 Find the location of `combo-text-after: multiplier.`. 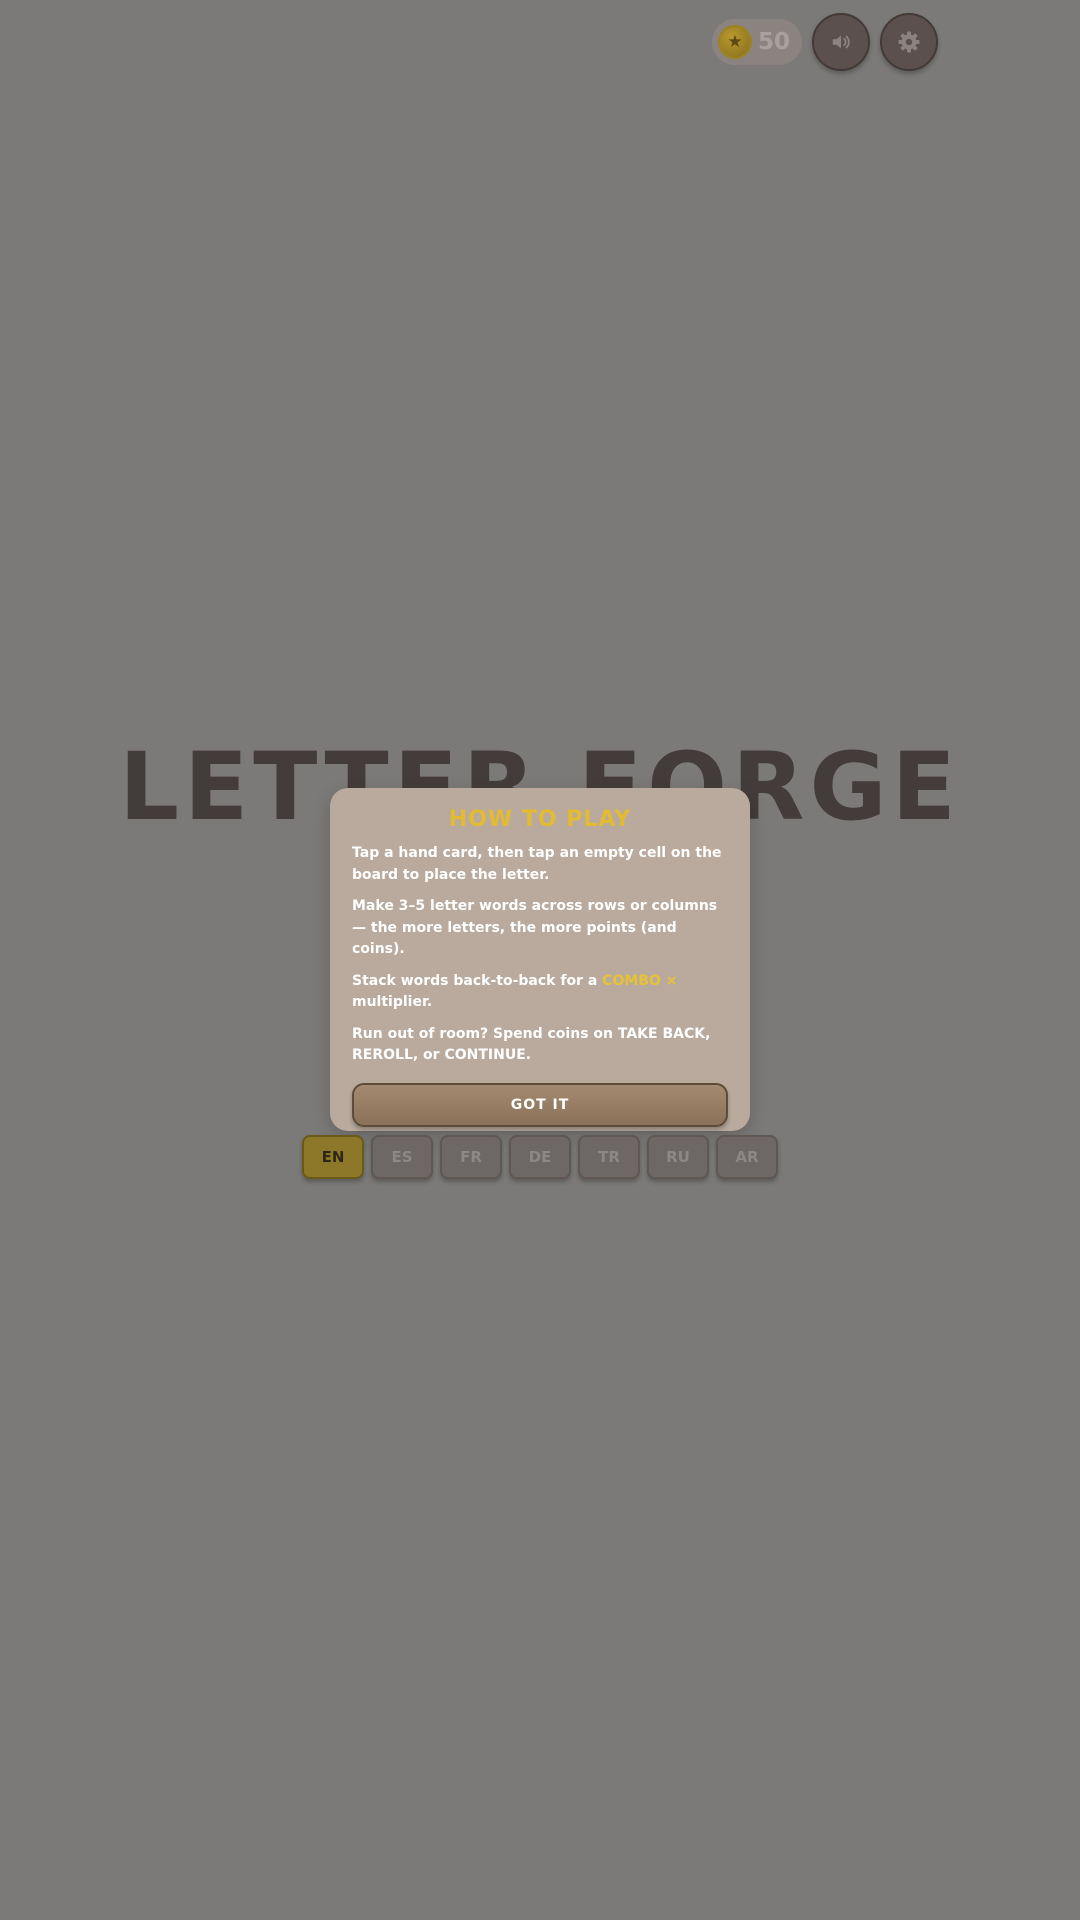

combo-text-after: multiplier. is located at coordinates (392, 1002).